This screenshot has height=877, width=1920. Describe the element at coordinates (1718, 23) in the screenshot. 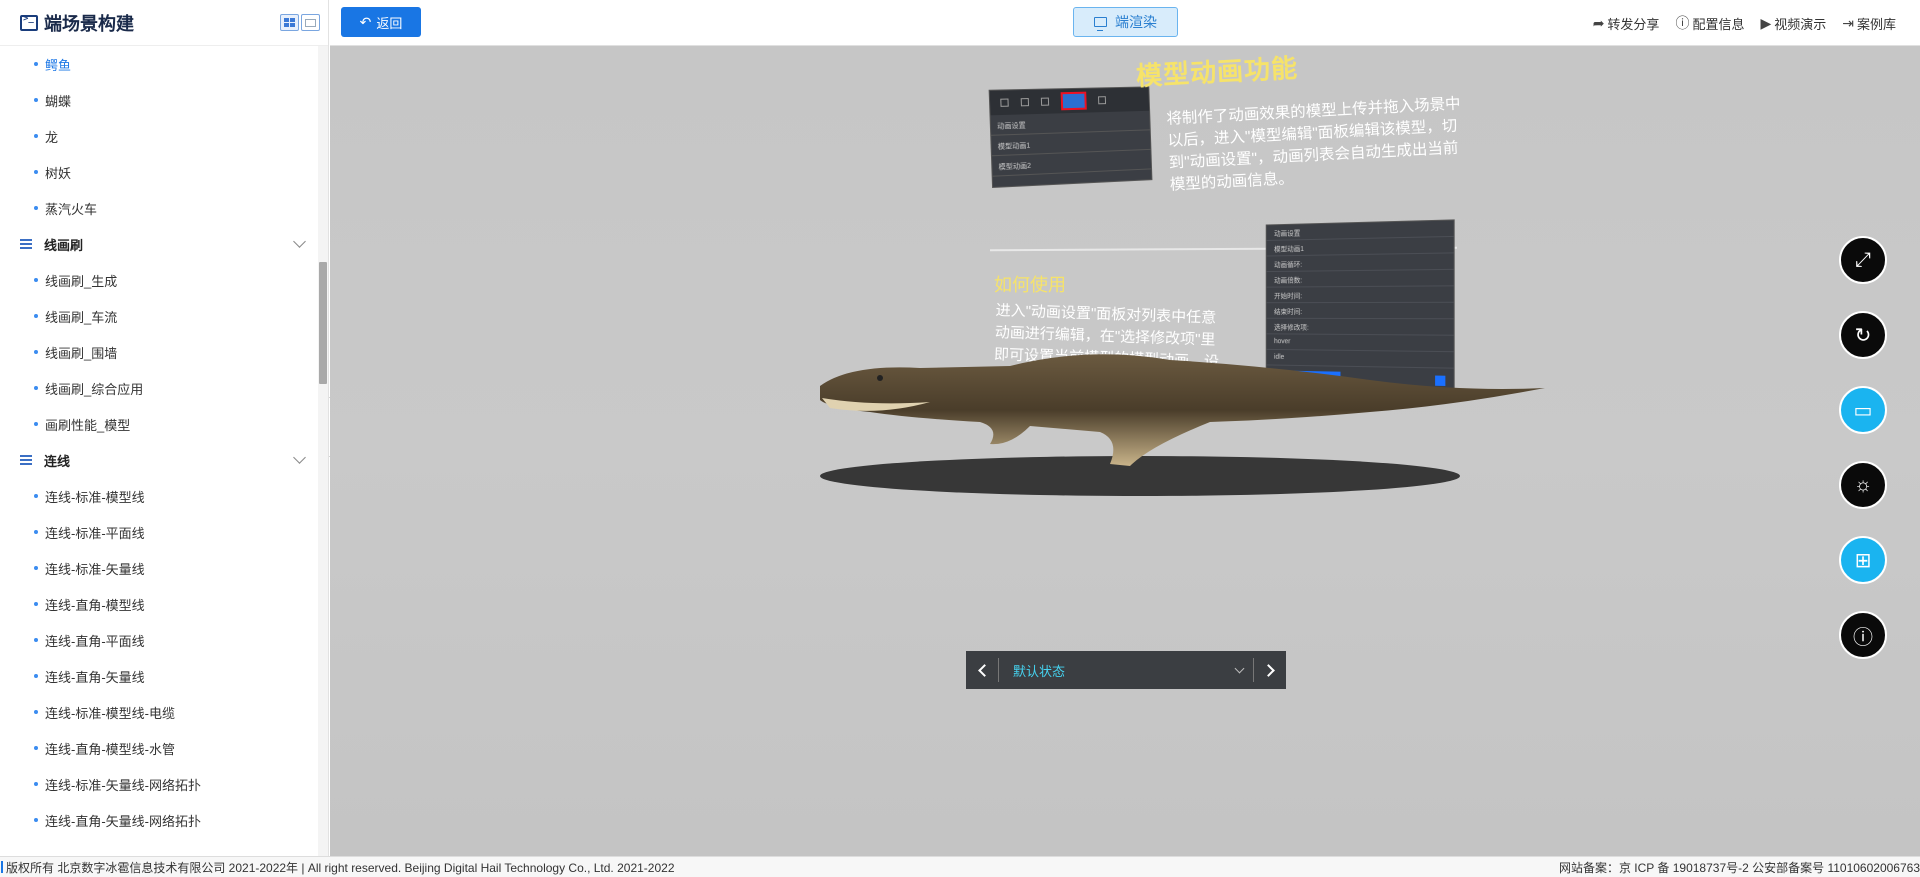

I see `top-link-label: 配置信息` at that location.